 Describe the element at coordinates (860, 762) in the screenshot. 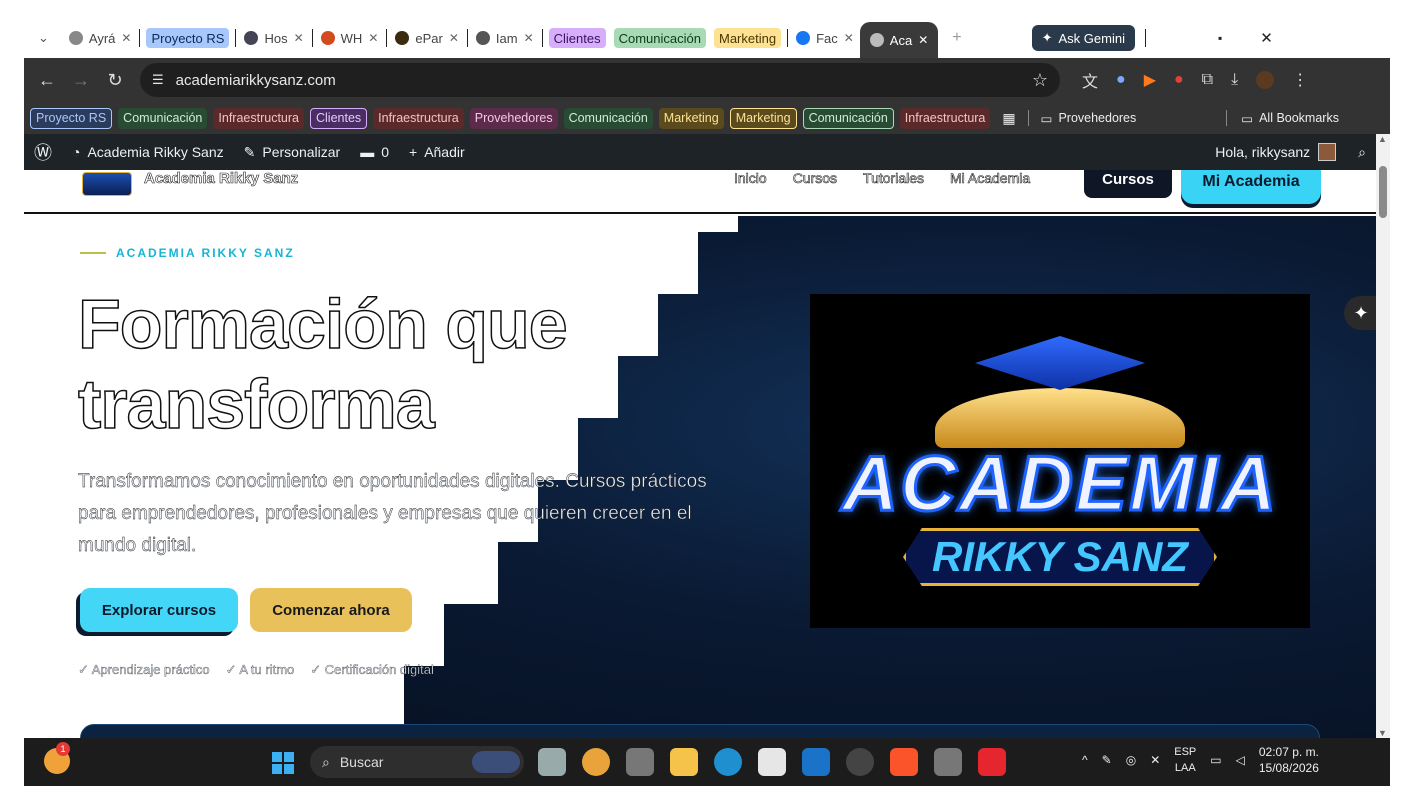

I see `app-circle-icon` at that location.